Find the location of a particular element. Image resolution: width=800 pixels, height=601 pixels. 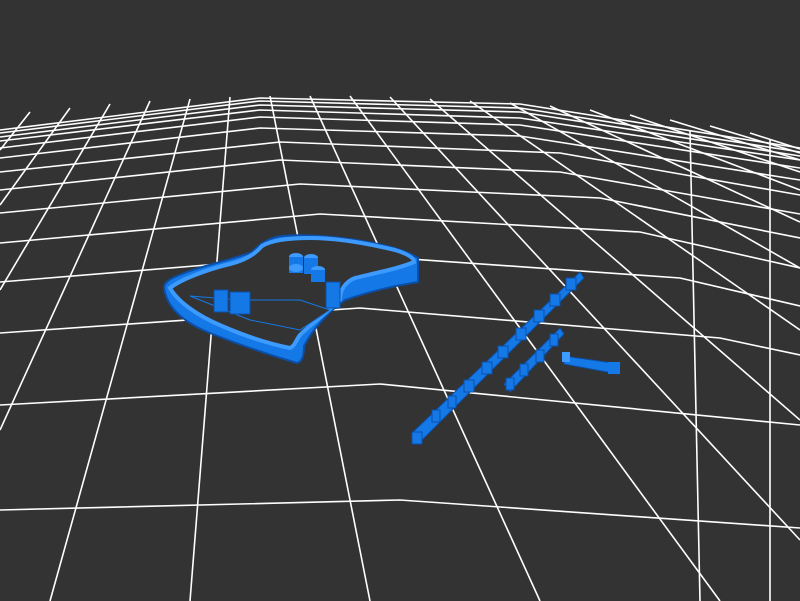

small-bar-piece is located at coordinates (591, 363).